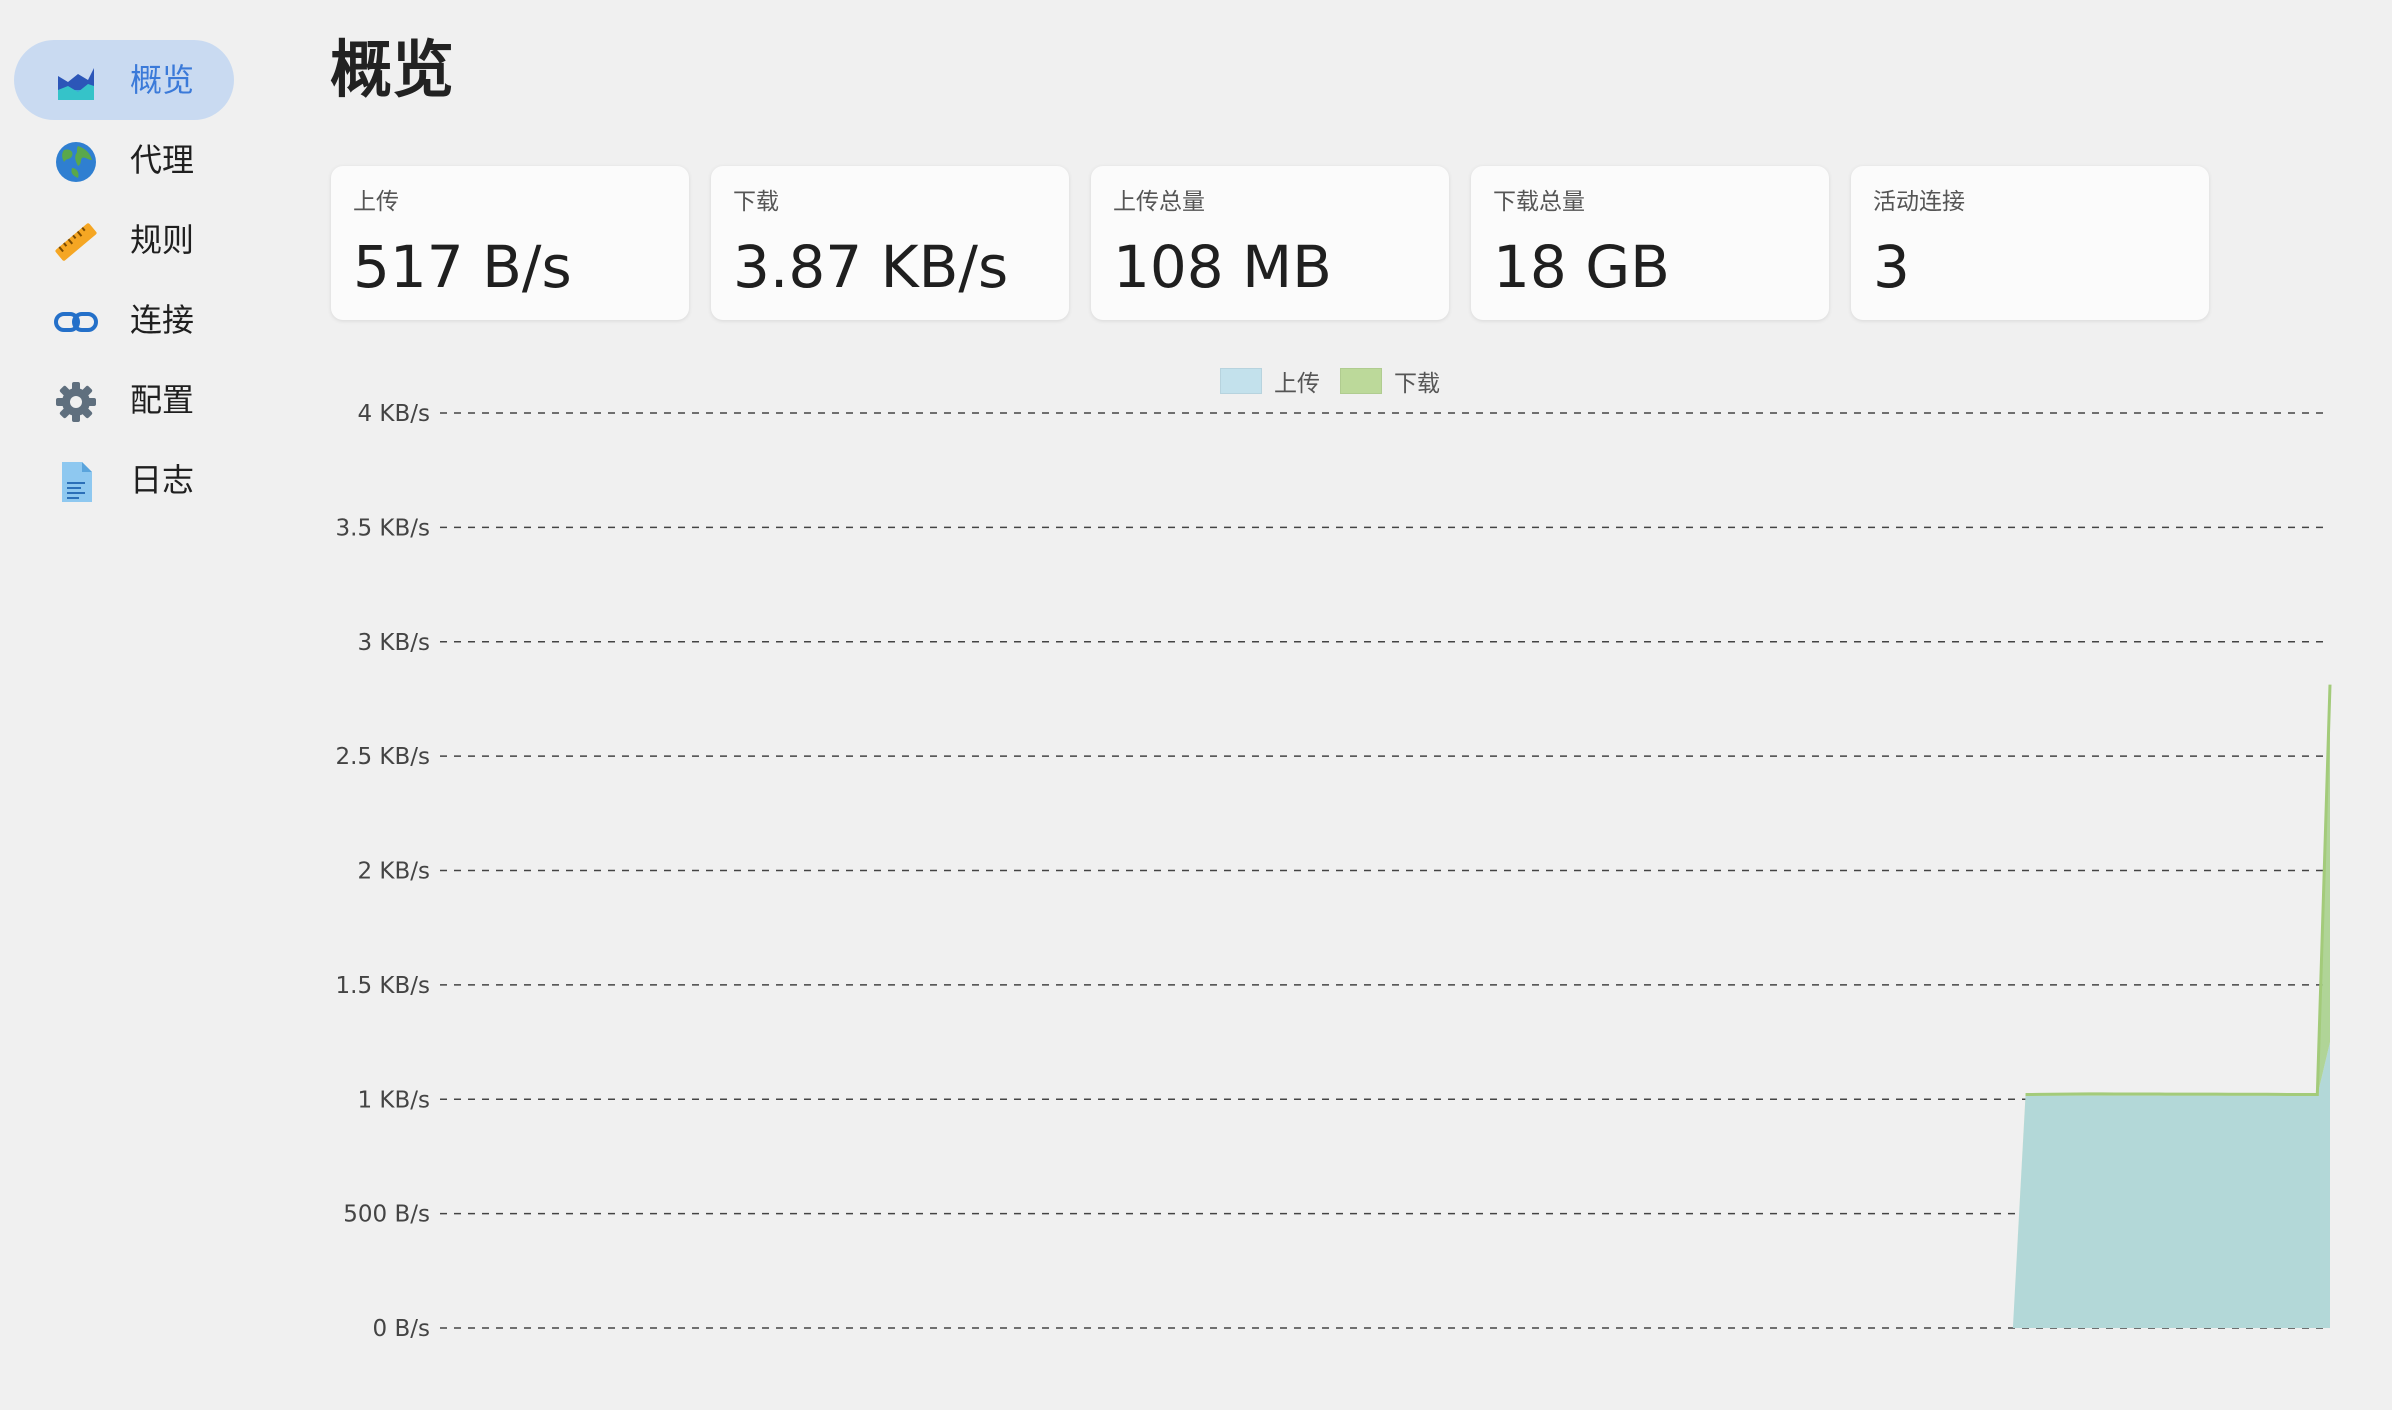  What do you see at coordinates (125, 705) in the screenshot?
I see `sidebar: 概览 代理 规则 连接 配置 日志` at bounding box center [125, 705].